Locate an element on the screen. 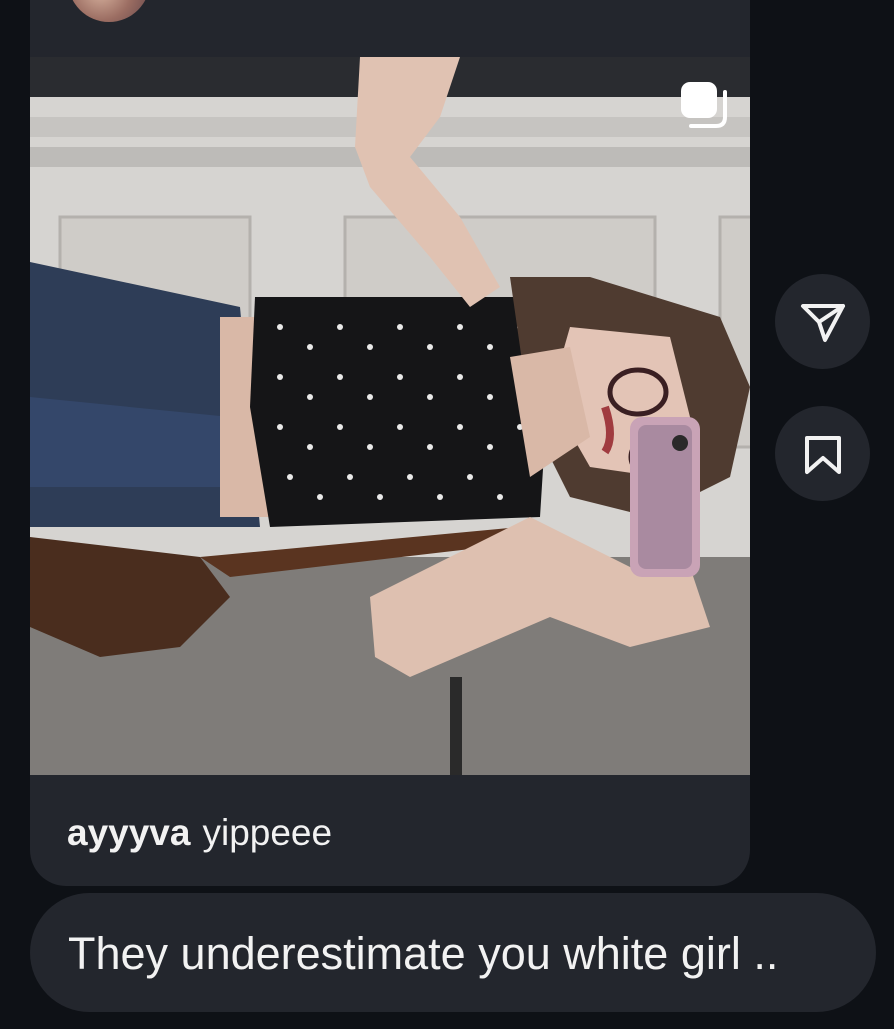  message-bubble: They underestimate you white girl .. is located at coordinates (453, 952).